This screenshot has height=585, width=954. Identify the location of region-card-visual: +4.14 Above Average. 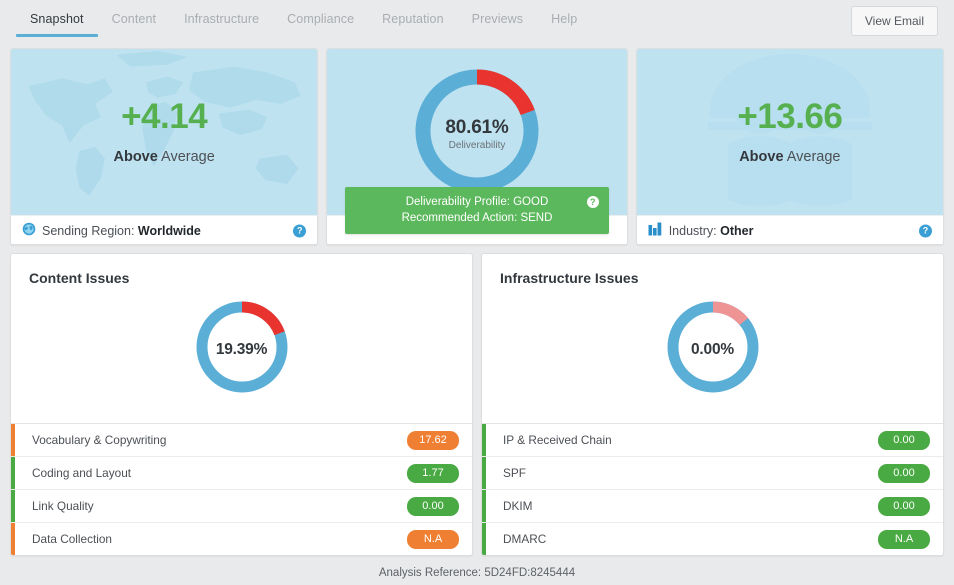
(164, 132).